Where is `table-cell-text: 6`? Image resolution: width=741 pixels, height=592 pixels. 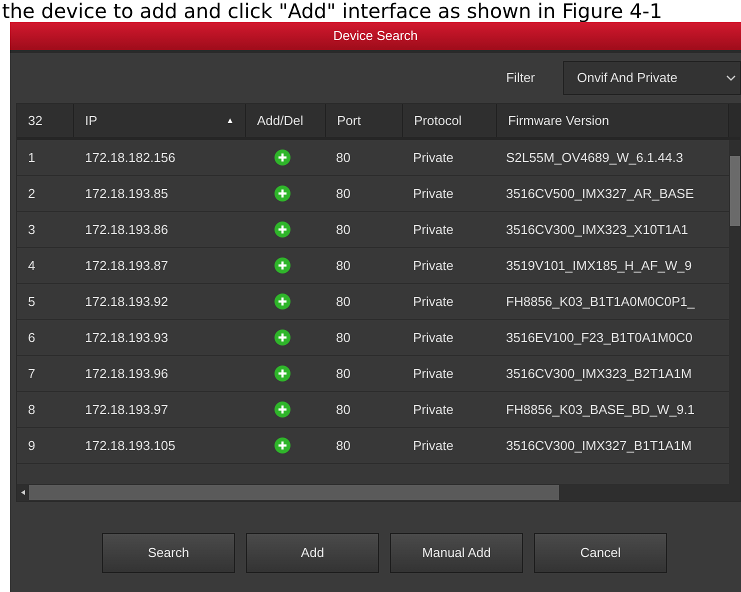
table-cell-text: 6 is located at coordinates (31, 337).